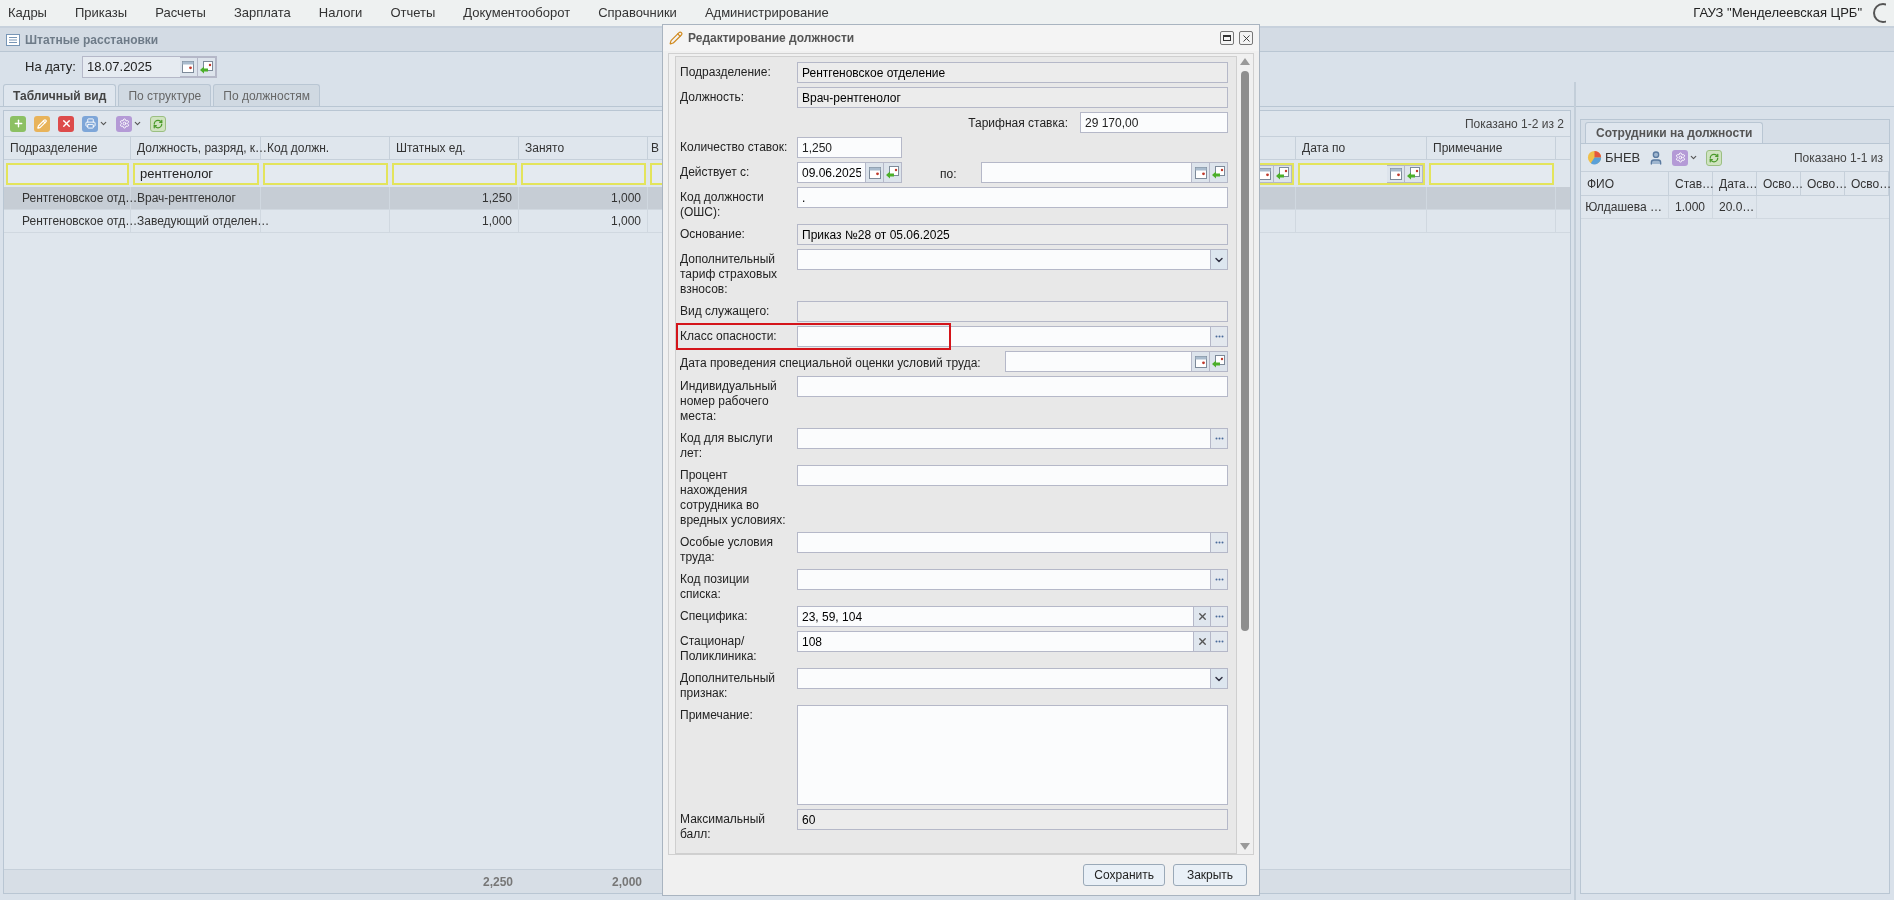  Describe the element at coordinates (722, 204) in the screenshot. I see `field-label: Код должности (ОШС):` at that location.